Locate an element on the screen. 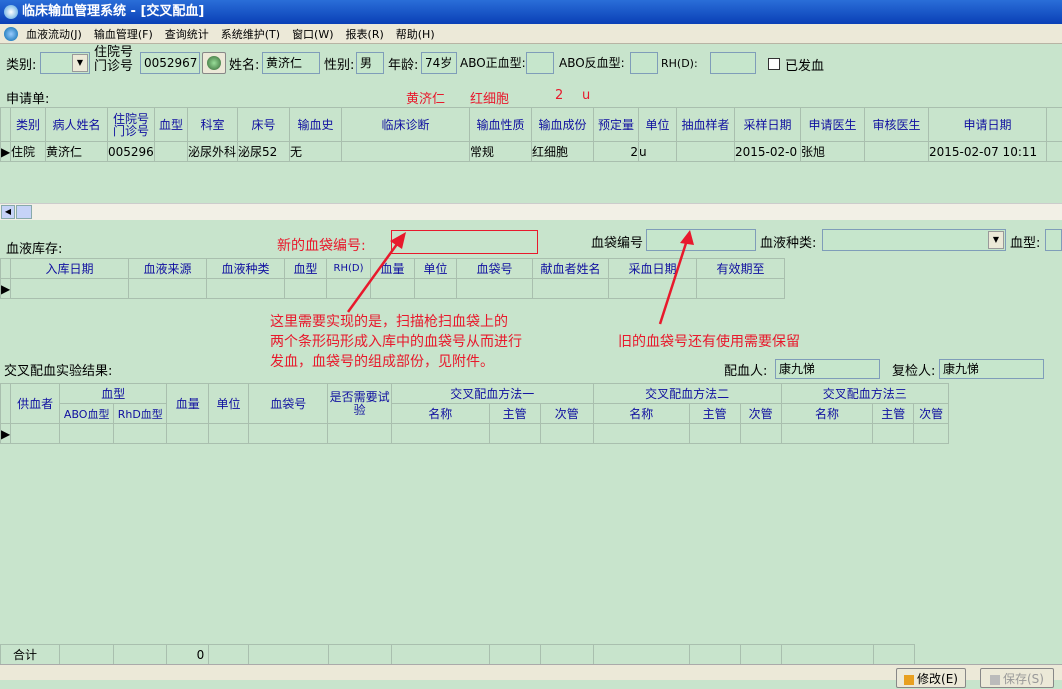 The width and height of the screenshot is (1062, 689). cell-inpatient-no: 005296 is located at coordinates (131, 152).